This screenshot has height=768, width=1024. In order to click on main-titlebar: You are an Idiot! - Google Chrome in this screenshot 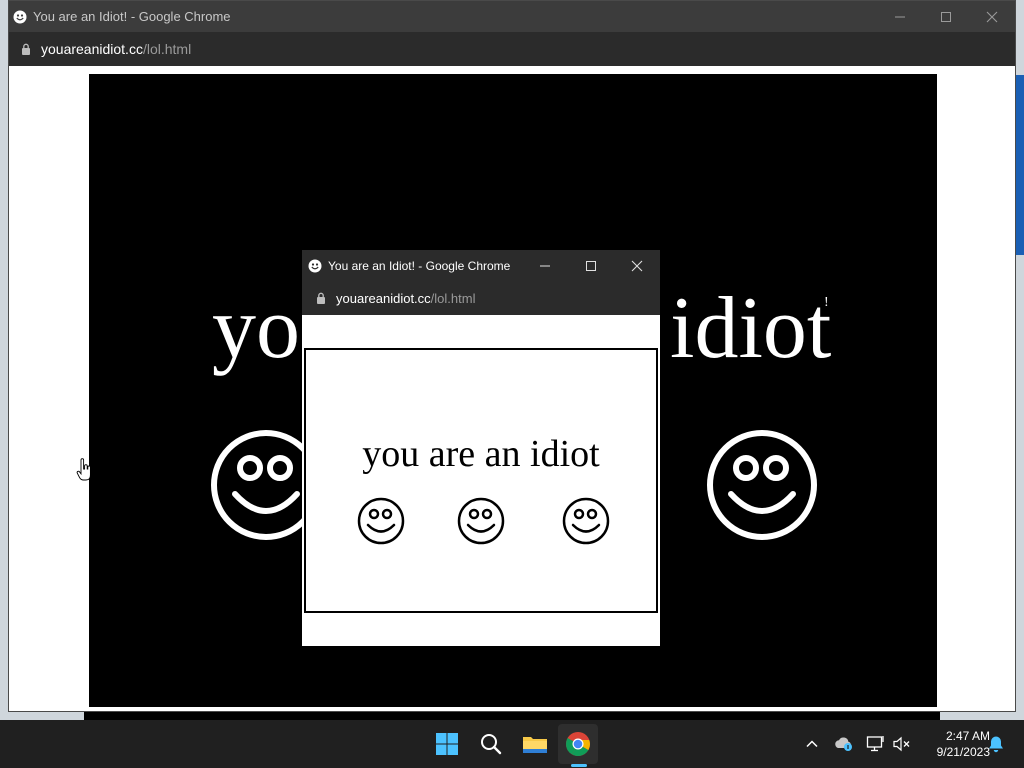, I will do `click(512, 16)`.